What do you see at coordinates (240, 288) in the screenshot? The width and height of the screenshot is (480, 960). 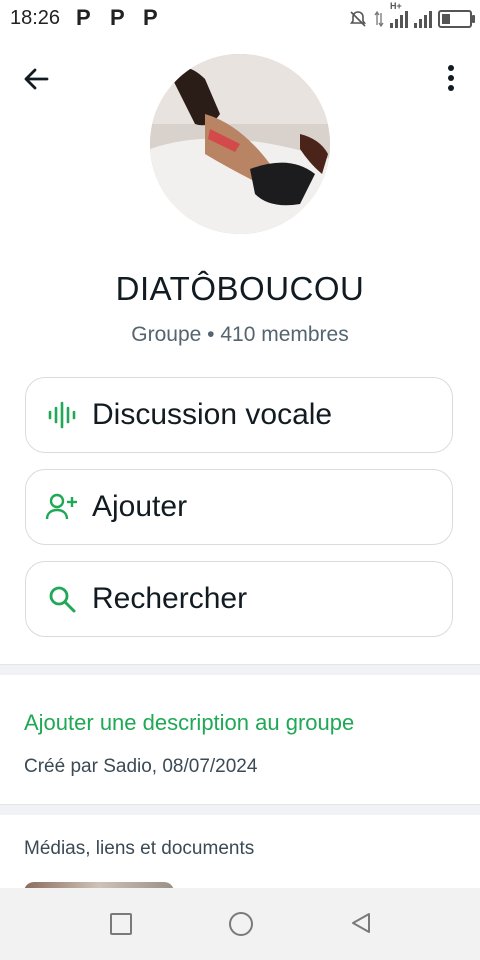 I see `group-name: DIATÔBOUCOU` at bounding box center [240, 288].